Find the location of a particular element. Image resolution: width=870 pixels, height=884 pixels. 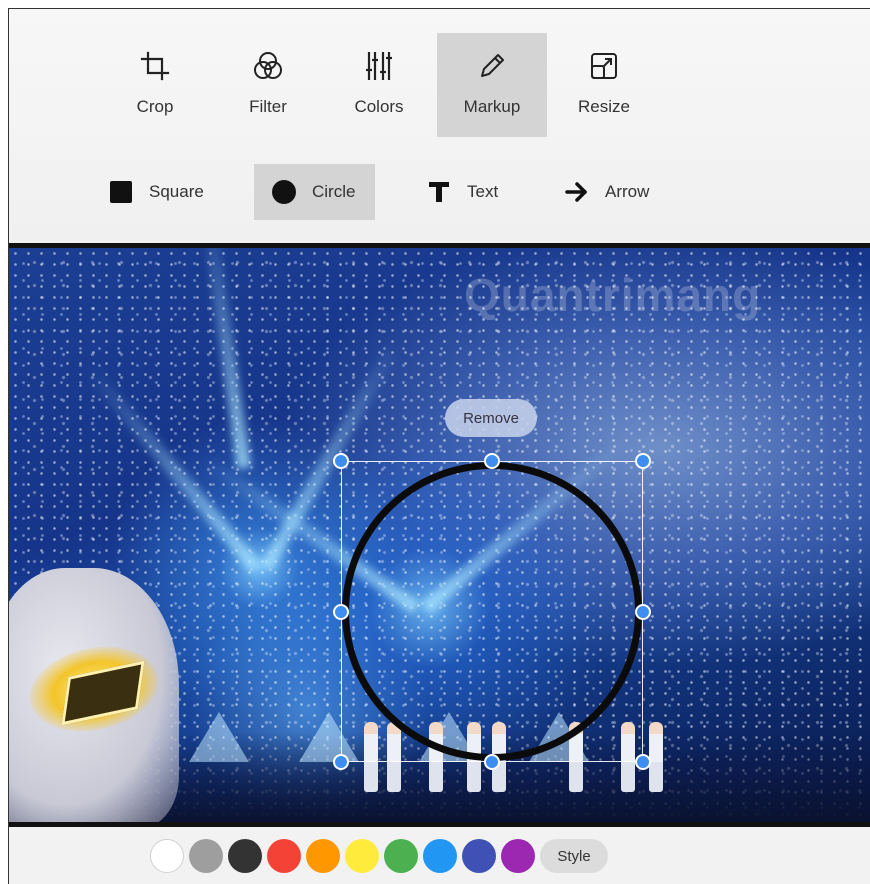

stage-truss is located at coordinates (219, 737).